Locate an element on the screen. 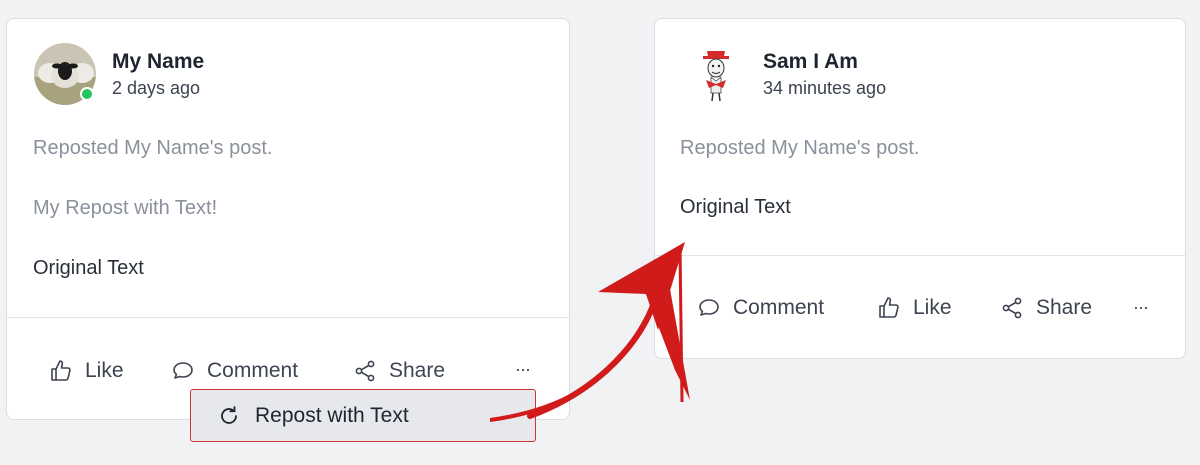 The width and height of the screenshot is (1200, 465). repost-with-text-label: Repost with Text is located at coordinates (332, 415).